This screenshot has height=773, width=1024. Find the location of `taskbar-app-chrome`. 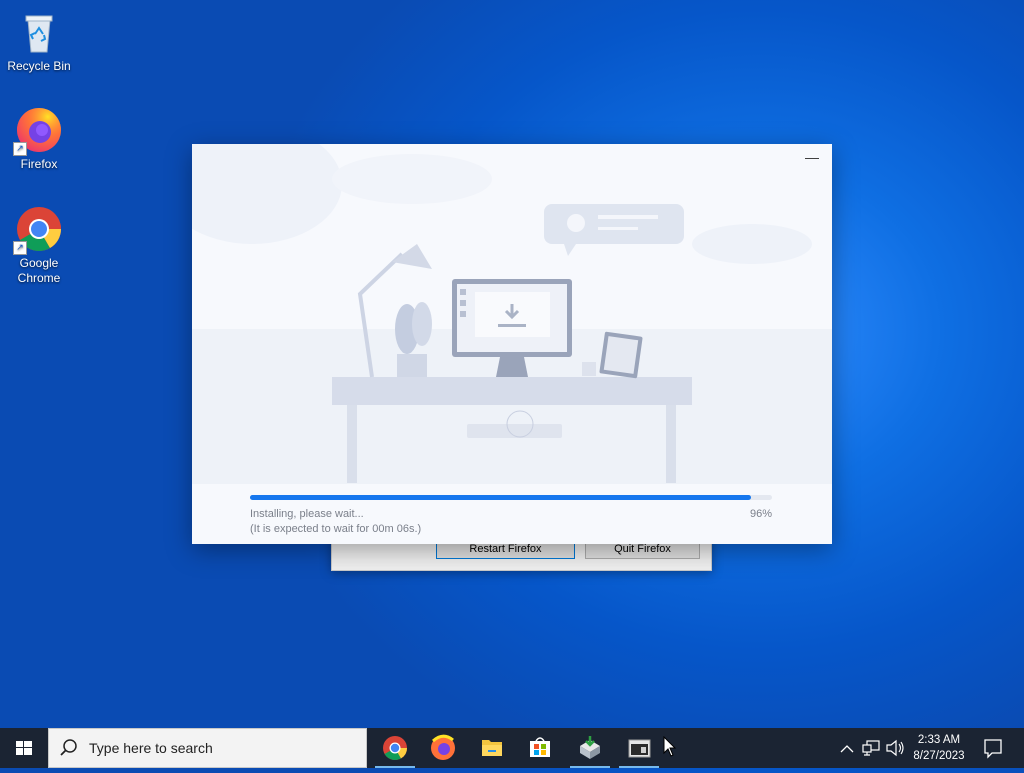

taskbar-app-chrome is located at coordinates (395, 748).